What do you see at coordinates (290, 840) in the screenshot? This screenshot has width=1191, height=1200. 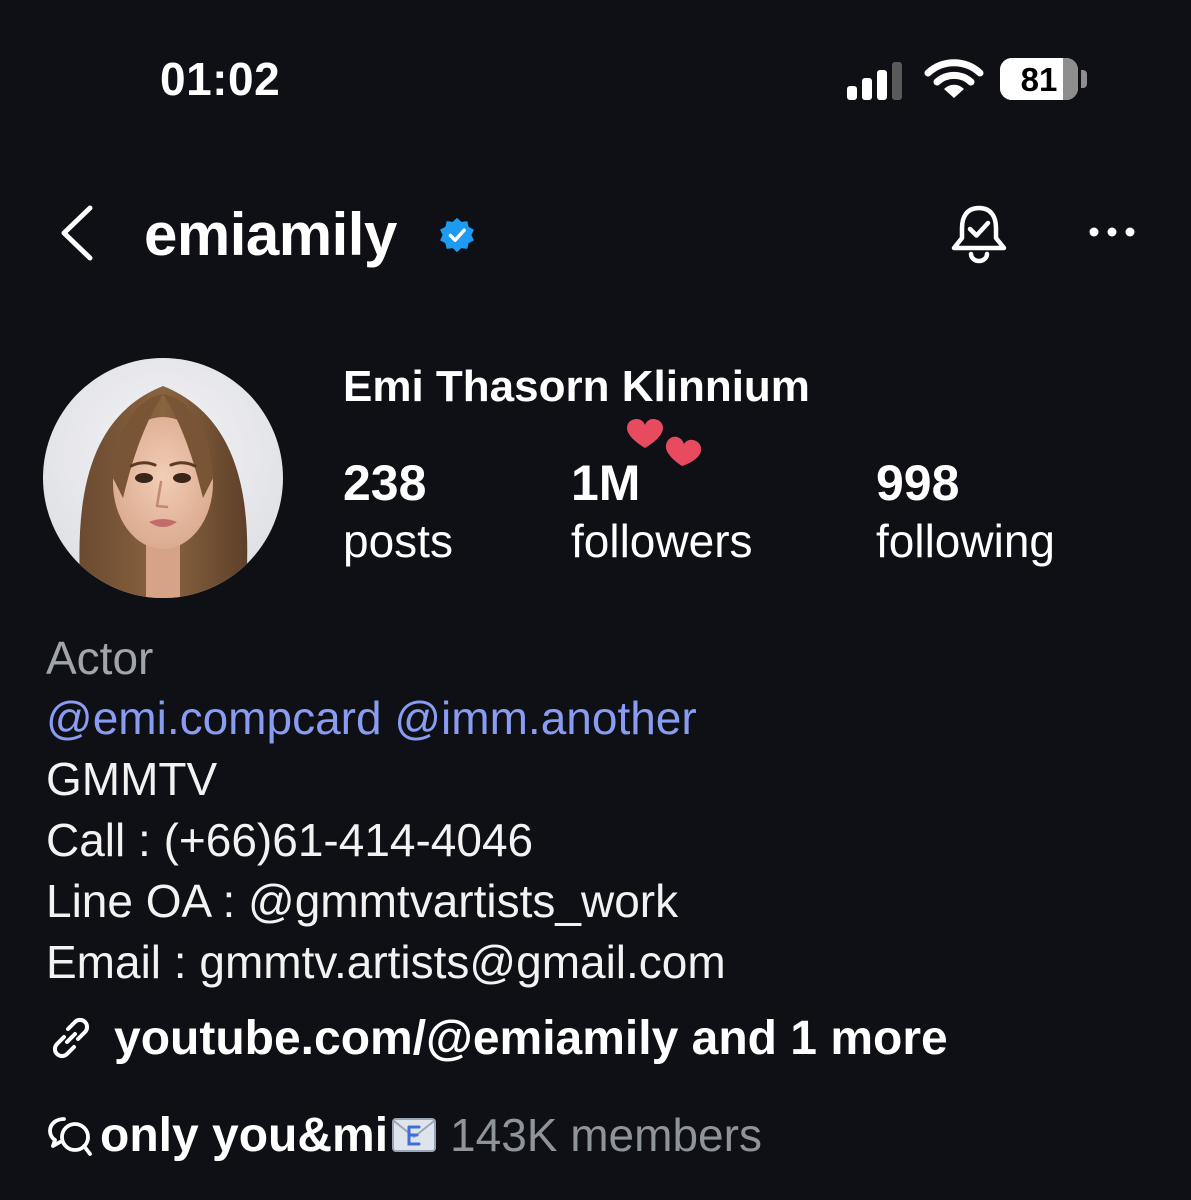 I see `bio-line: Call : (+66)61-414-4046` at bounding box center [290, 840].